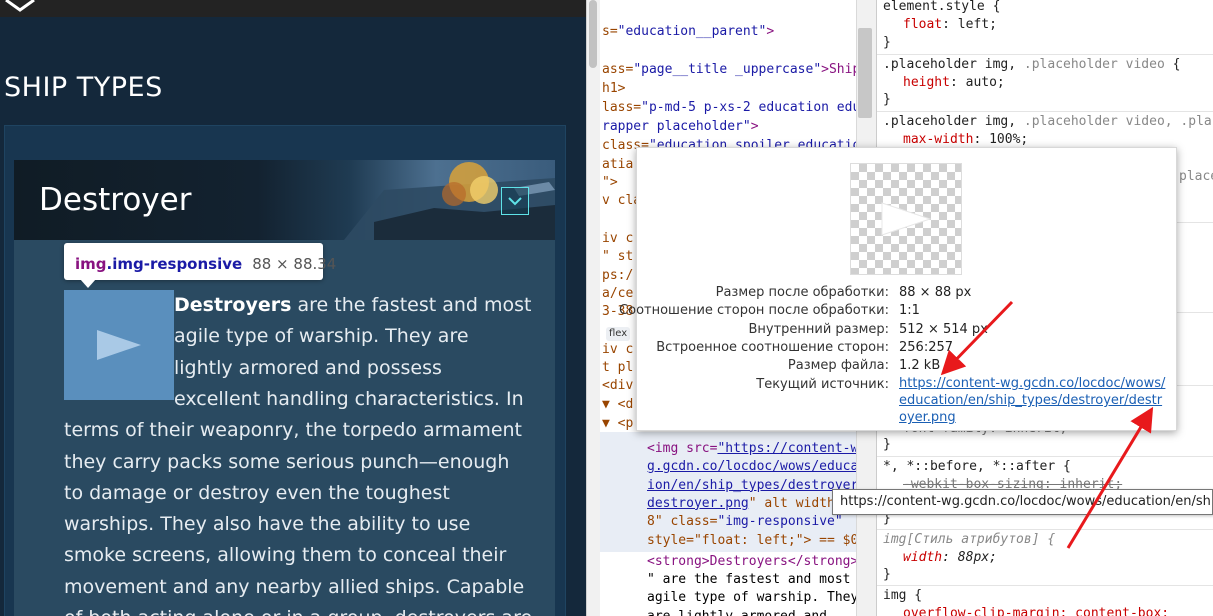 The height and width of the screenshot is (616, 1213). Describe the element at coordinates (865, 73) in the screenshot. I see `elements-scrollbar-thumb` at that location.